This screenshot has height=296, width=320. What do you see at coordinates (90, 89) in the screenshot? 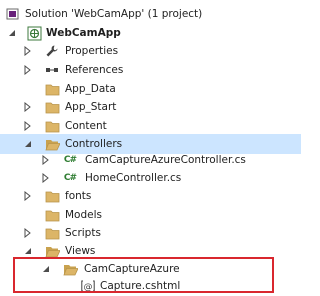
I see `tree-item-label: App_Data` at bounding box center [90, 89].